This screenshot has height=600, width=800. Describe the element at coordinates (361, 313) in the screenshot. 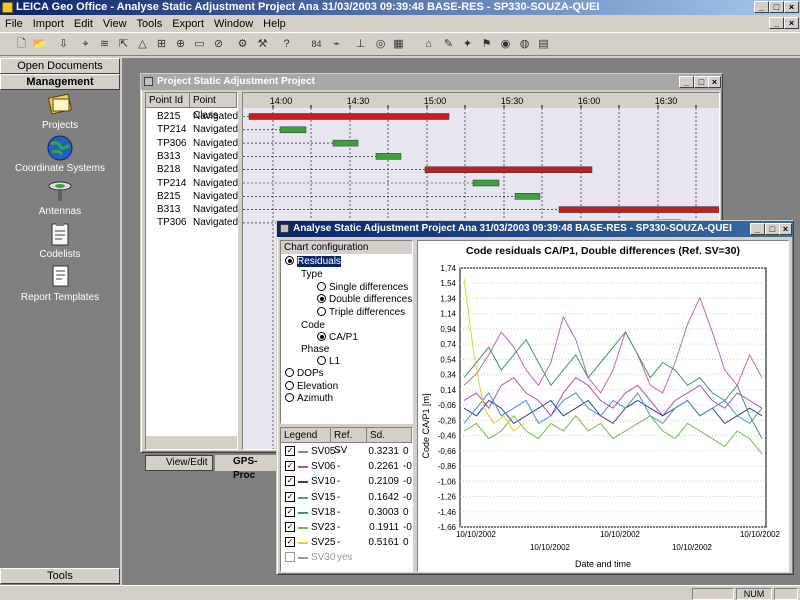

I see `radio-triple-differences: Triple differences` at that location.